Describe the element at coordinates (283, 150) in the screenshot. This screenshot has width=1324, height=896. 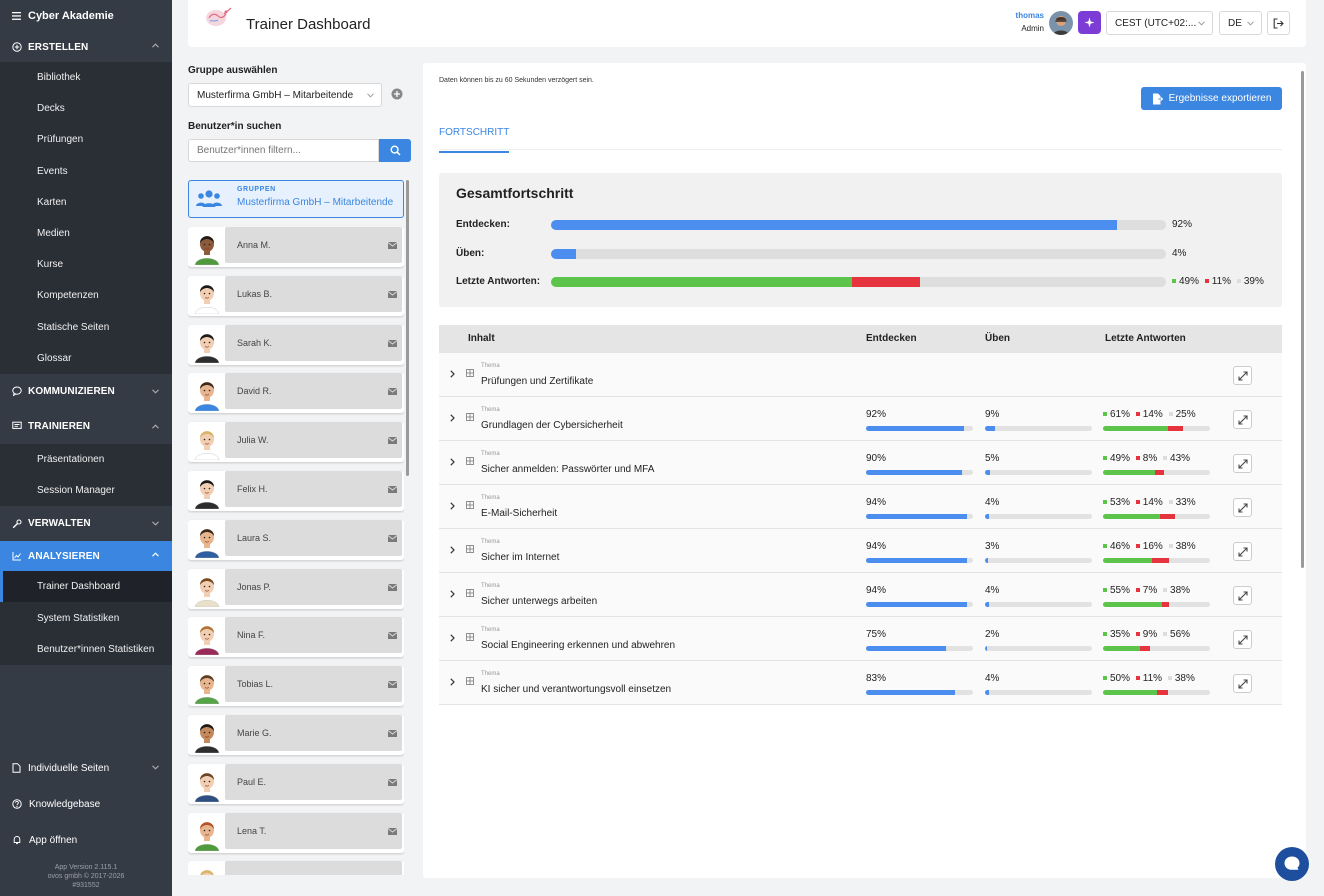
I see `user-search-input` at that location.